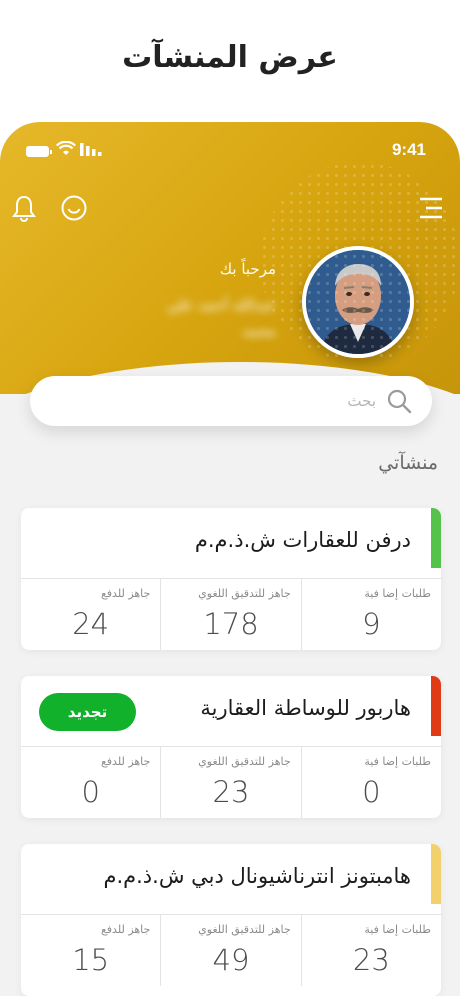 The image size is (460, 996). Describe the element at coordinates (91, 960) in the screenshot. I see `stat-value: 15` at that location.